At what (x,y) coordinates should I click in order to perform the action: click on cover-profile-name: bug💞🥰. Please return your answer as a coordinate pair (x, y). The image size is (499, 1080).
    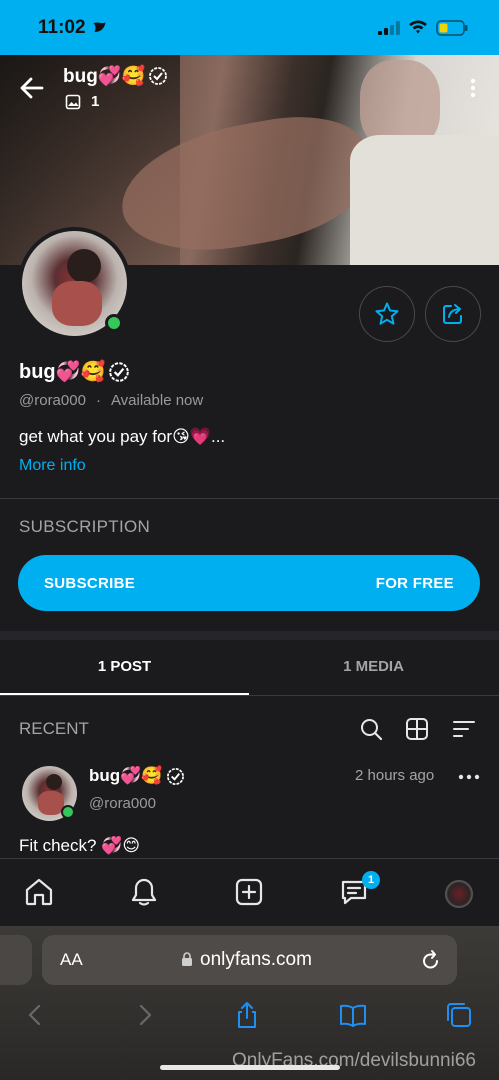
    Looking at the image, I should click on (115, 76).